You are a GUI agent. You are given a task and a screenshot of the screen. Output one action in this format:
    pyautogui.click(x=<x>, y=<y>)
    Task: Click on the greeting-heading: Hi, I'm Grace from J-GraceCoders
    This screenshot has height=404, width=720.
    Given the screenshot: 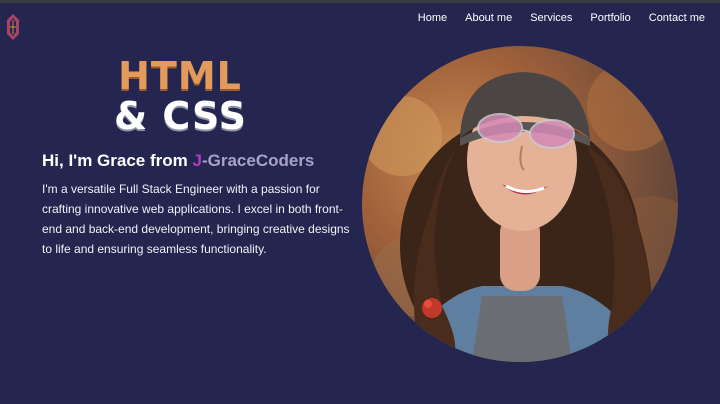 What is the action you would take?
    pyautogui.click(x=178, y=161)
    